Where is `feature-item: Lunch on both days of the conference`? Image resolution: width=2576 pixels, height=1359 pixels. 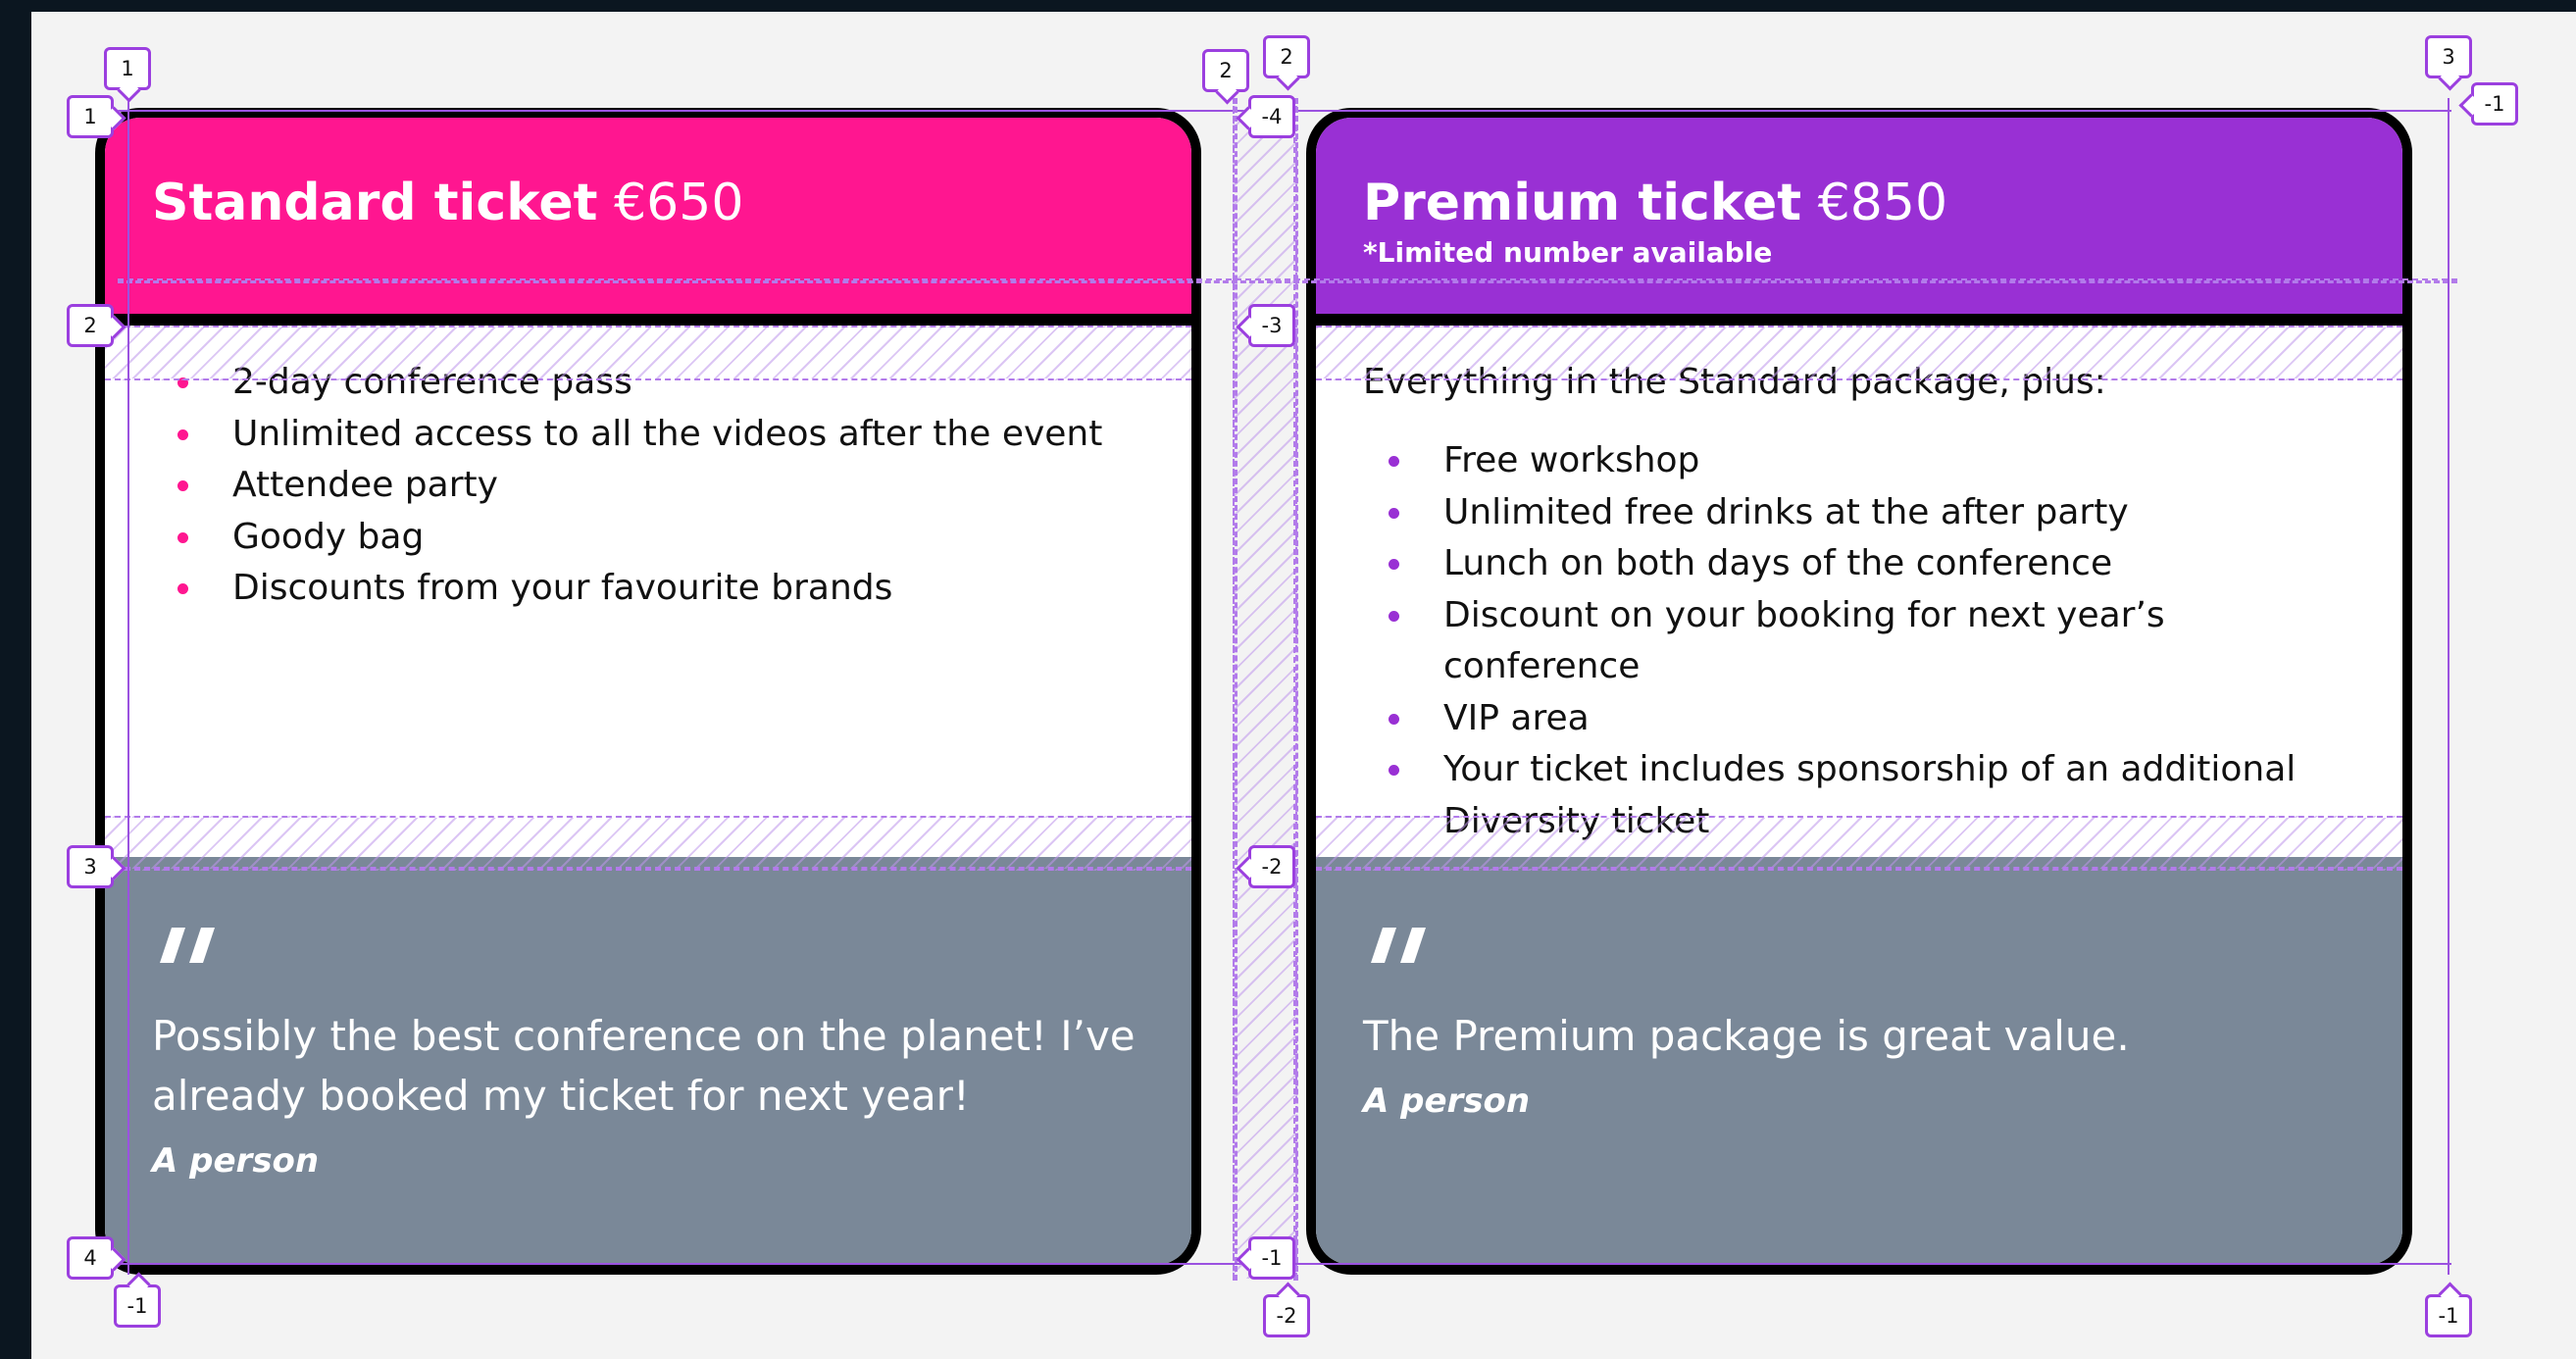
feature-item: Lunch on both days of the conference is located at coordinates (1859, 564).